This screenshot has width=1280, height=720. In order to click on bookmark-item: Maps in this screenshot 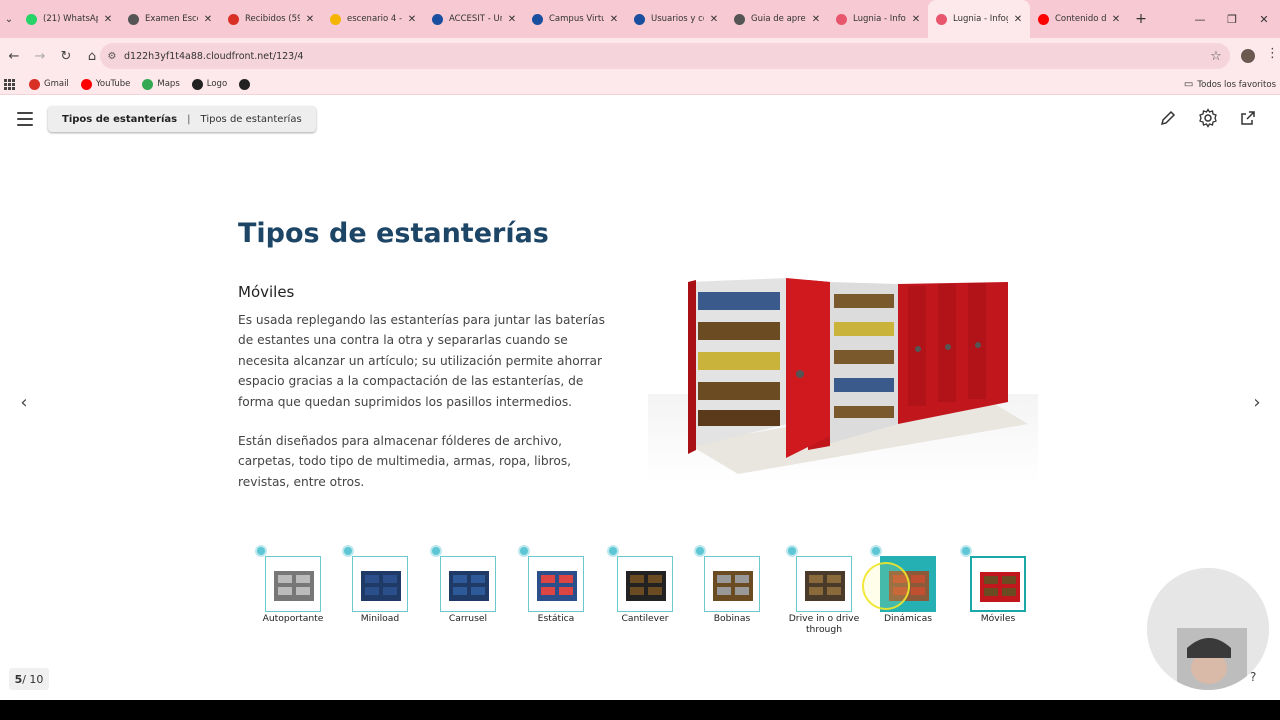, I will do `click(161, 84)`.